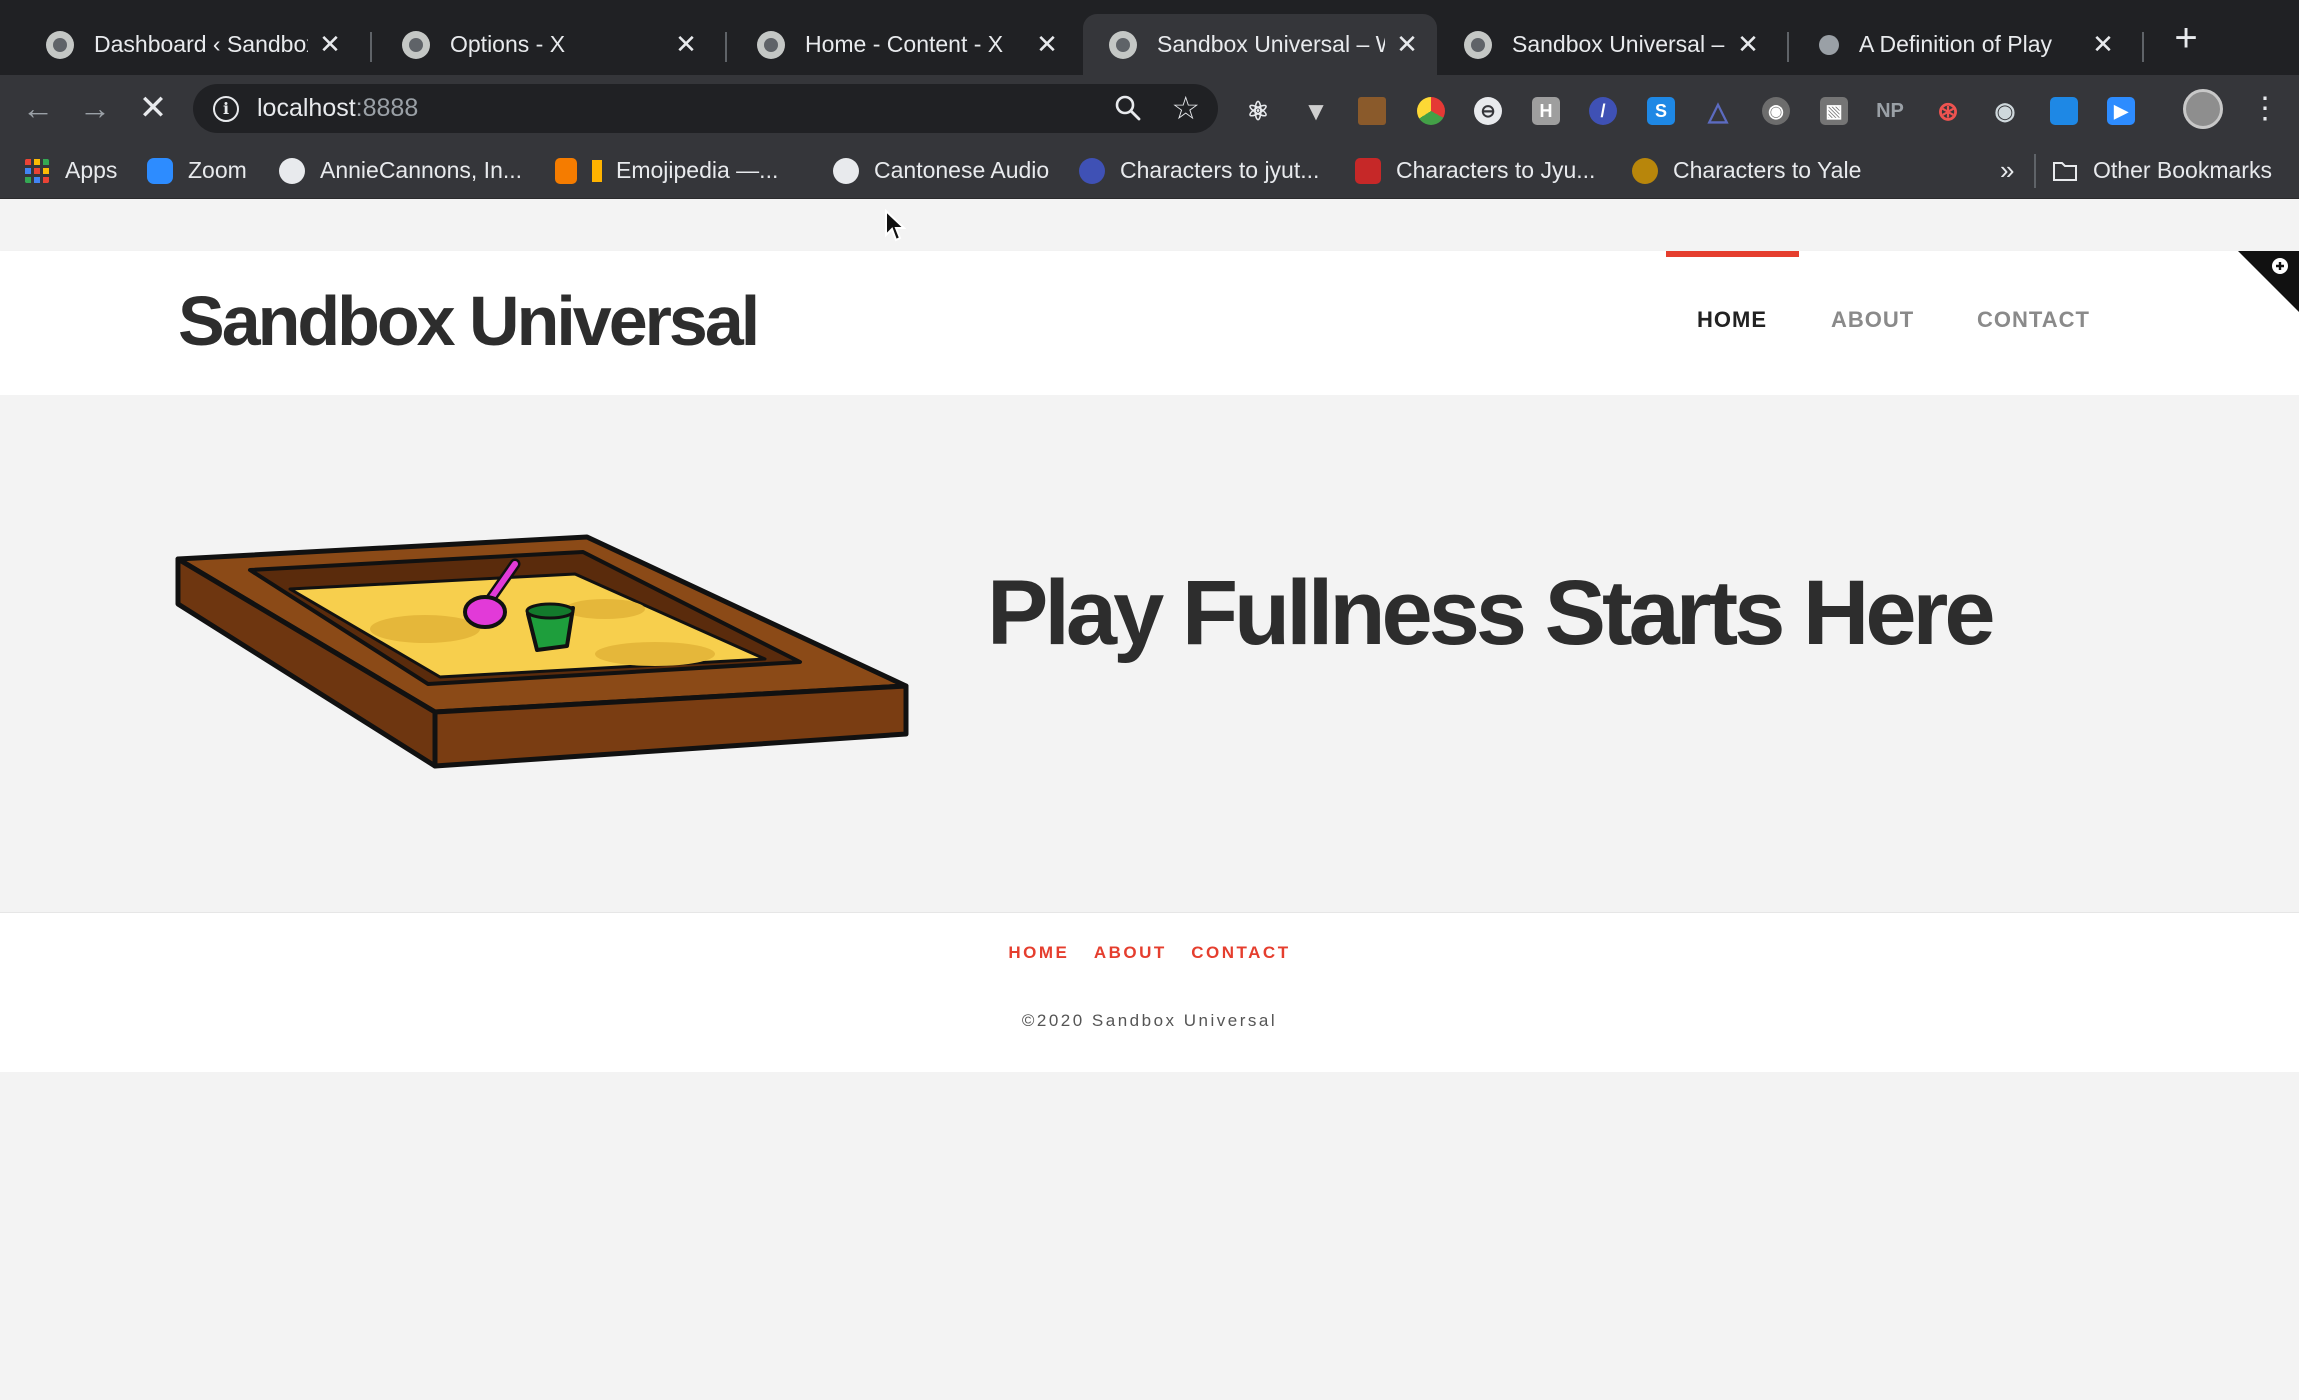 The height and width of the screenshot is (1400, 2299). I want to click on zoom-extension-icon: ▶, so click(2121, 111).